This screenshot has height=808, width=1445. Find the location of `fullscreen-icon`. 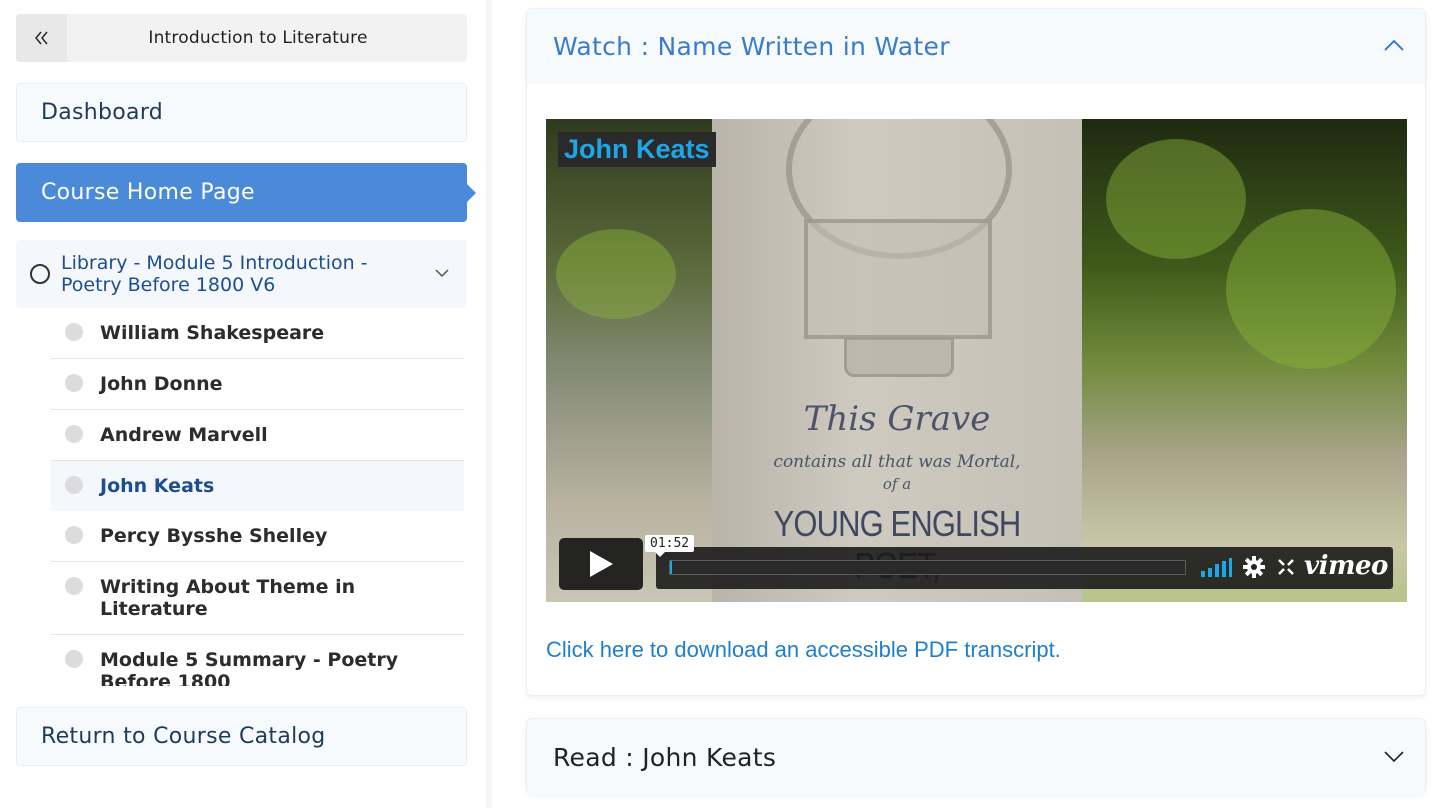

fullscreen-icon is located at coordinates (1286, 567).